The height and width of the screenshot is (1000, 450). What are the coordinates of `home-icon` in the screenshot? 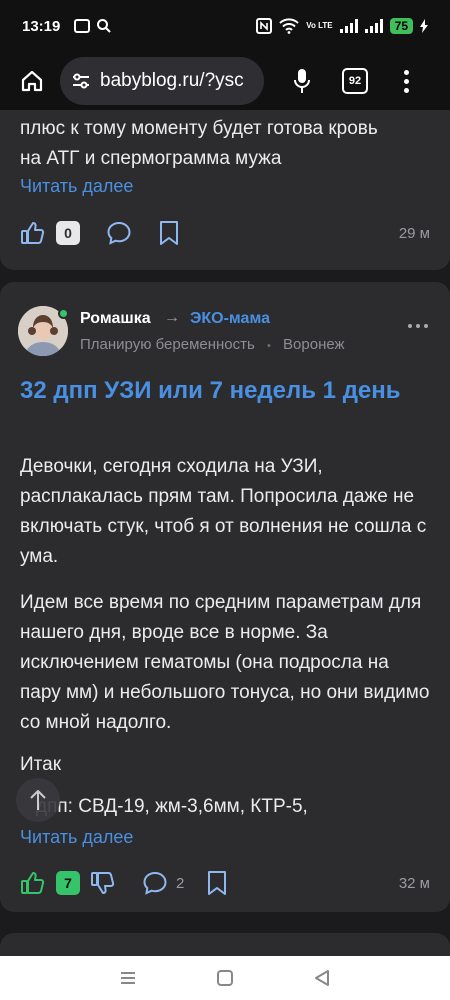 It's located at (32, 81).